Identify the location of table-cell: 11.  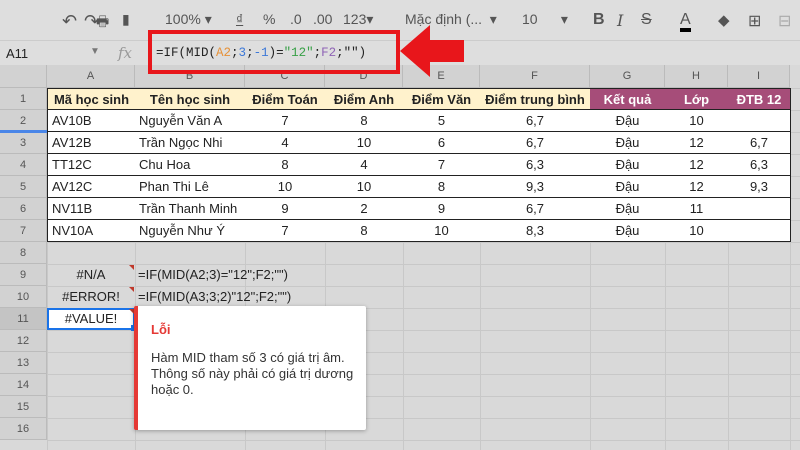
(697, 209).